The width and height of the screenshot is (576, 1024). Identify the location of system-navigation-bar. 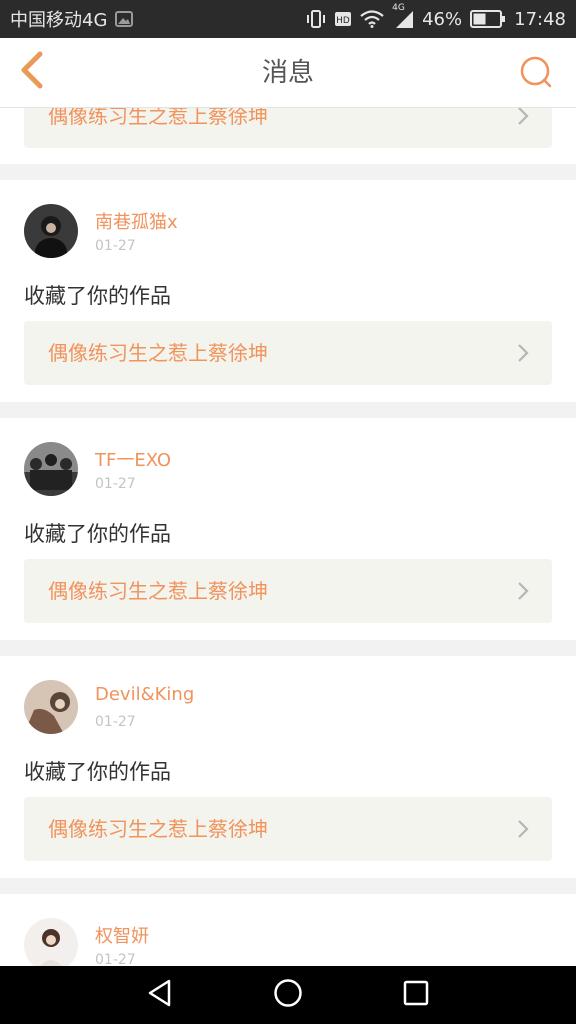
(288, 995).